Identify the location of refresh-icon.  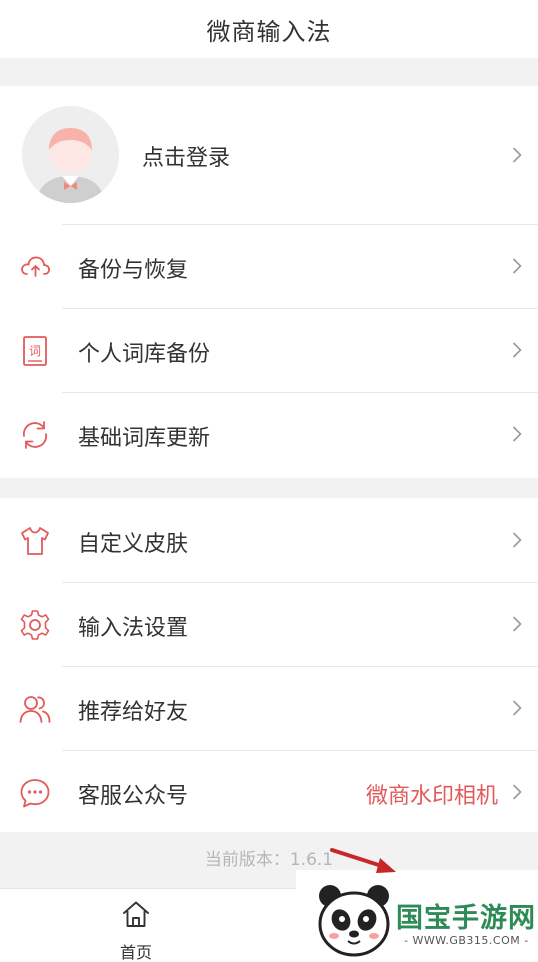
(35, 435).